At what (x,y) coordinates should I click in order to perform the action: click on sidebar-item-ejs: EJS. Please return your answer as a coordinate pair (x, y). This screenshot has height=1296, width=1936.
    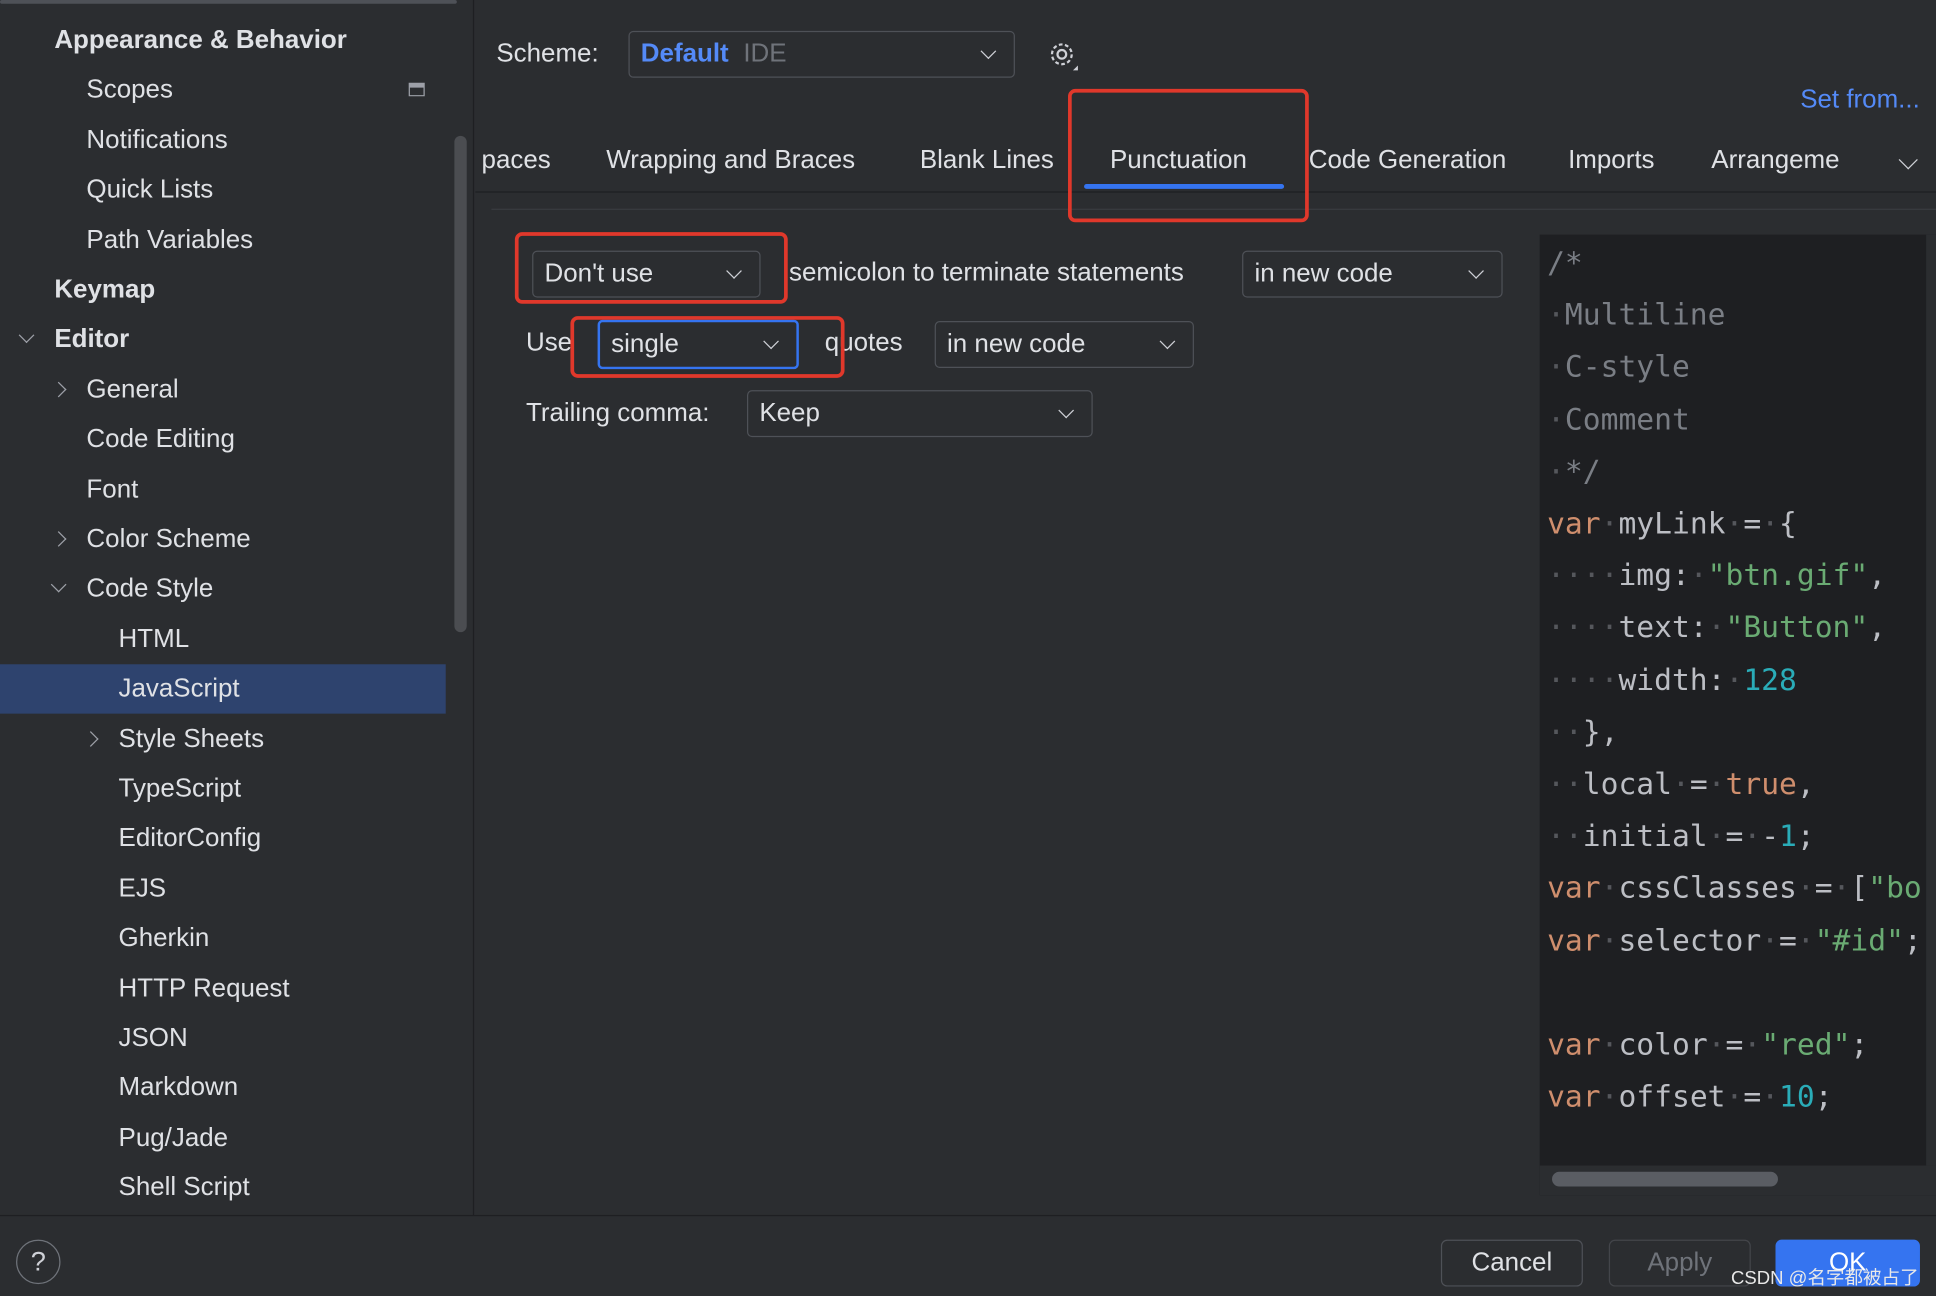
    Looking at the image, I should click on (223, 888).